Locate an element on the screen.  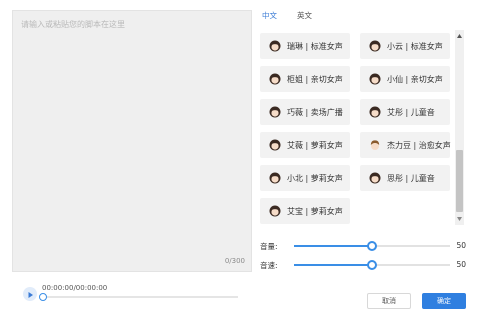
volume-control: 音量: 50 is located at coordinates (365, 246).